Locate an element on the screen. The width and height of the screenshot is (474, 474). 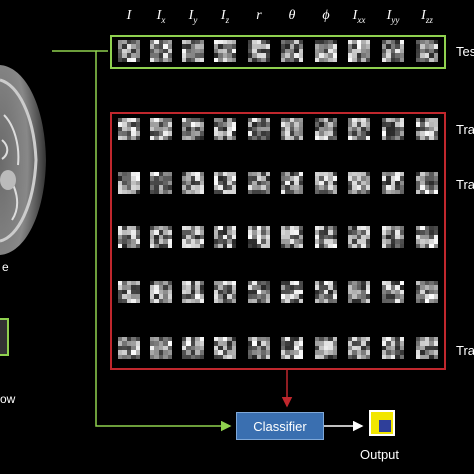
output-label: Output is located at coordinates (380, 454).